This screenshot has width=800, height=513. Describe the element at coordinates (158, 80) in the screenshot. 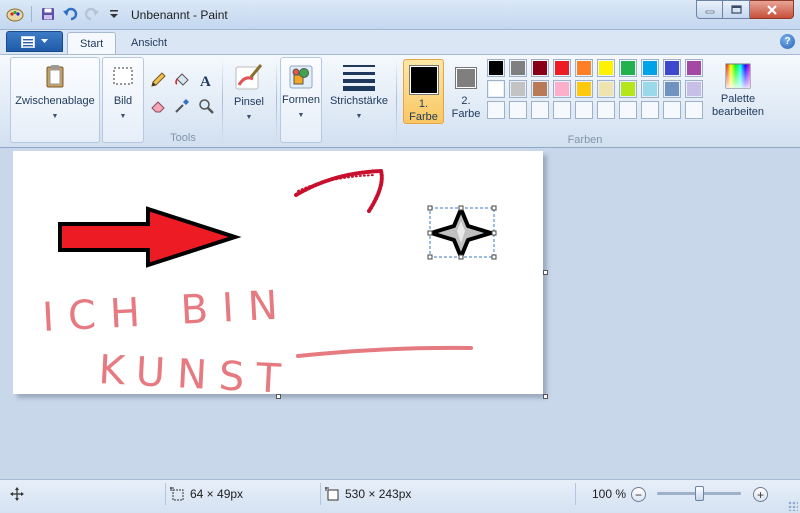

I see `pencil-icon` at that location.